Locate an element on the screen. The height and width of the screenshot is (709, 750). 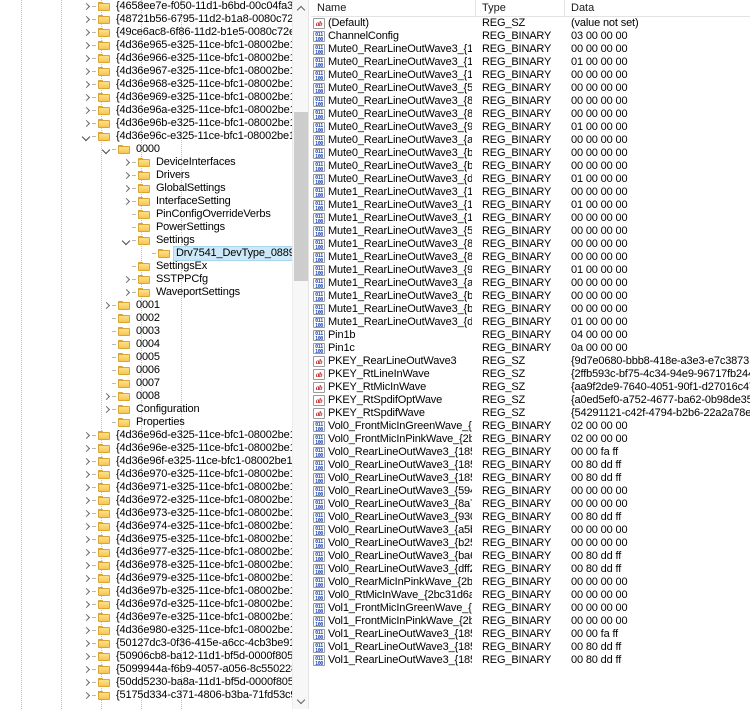
tree-item: {4d36e96c-e325-11ce-bfc1-08002be10318} is located at coordinates (146, 136).